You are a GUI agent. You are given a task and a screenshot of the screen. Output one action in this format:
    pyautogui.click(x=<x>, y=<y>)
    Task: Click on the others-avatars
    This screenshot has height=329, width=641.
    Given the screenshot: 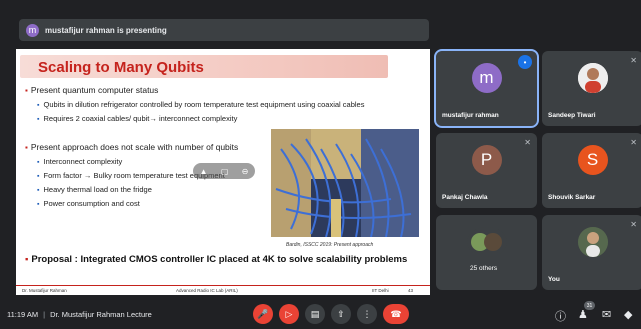 What is the action you would take?
    pyautogui.click(x=486, y=242)
    